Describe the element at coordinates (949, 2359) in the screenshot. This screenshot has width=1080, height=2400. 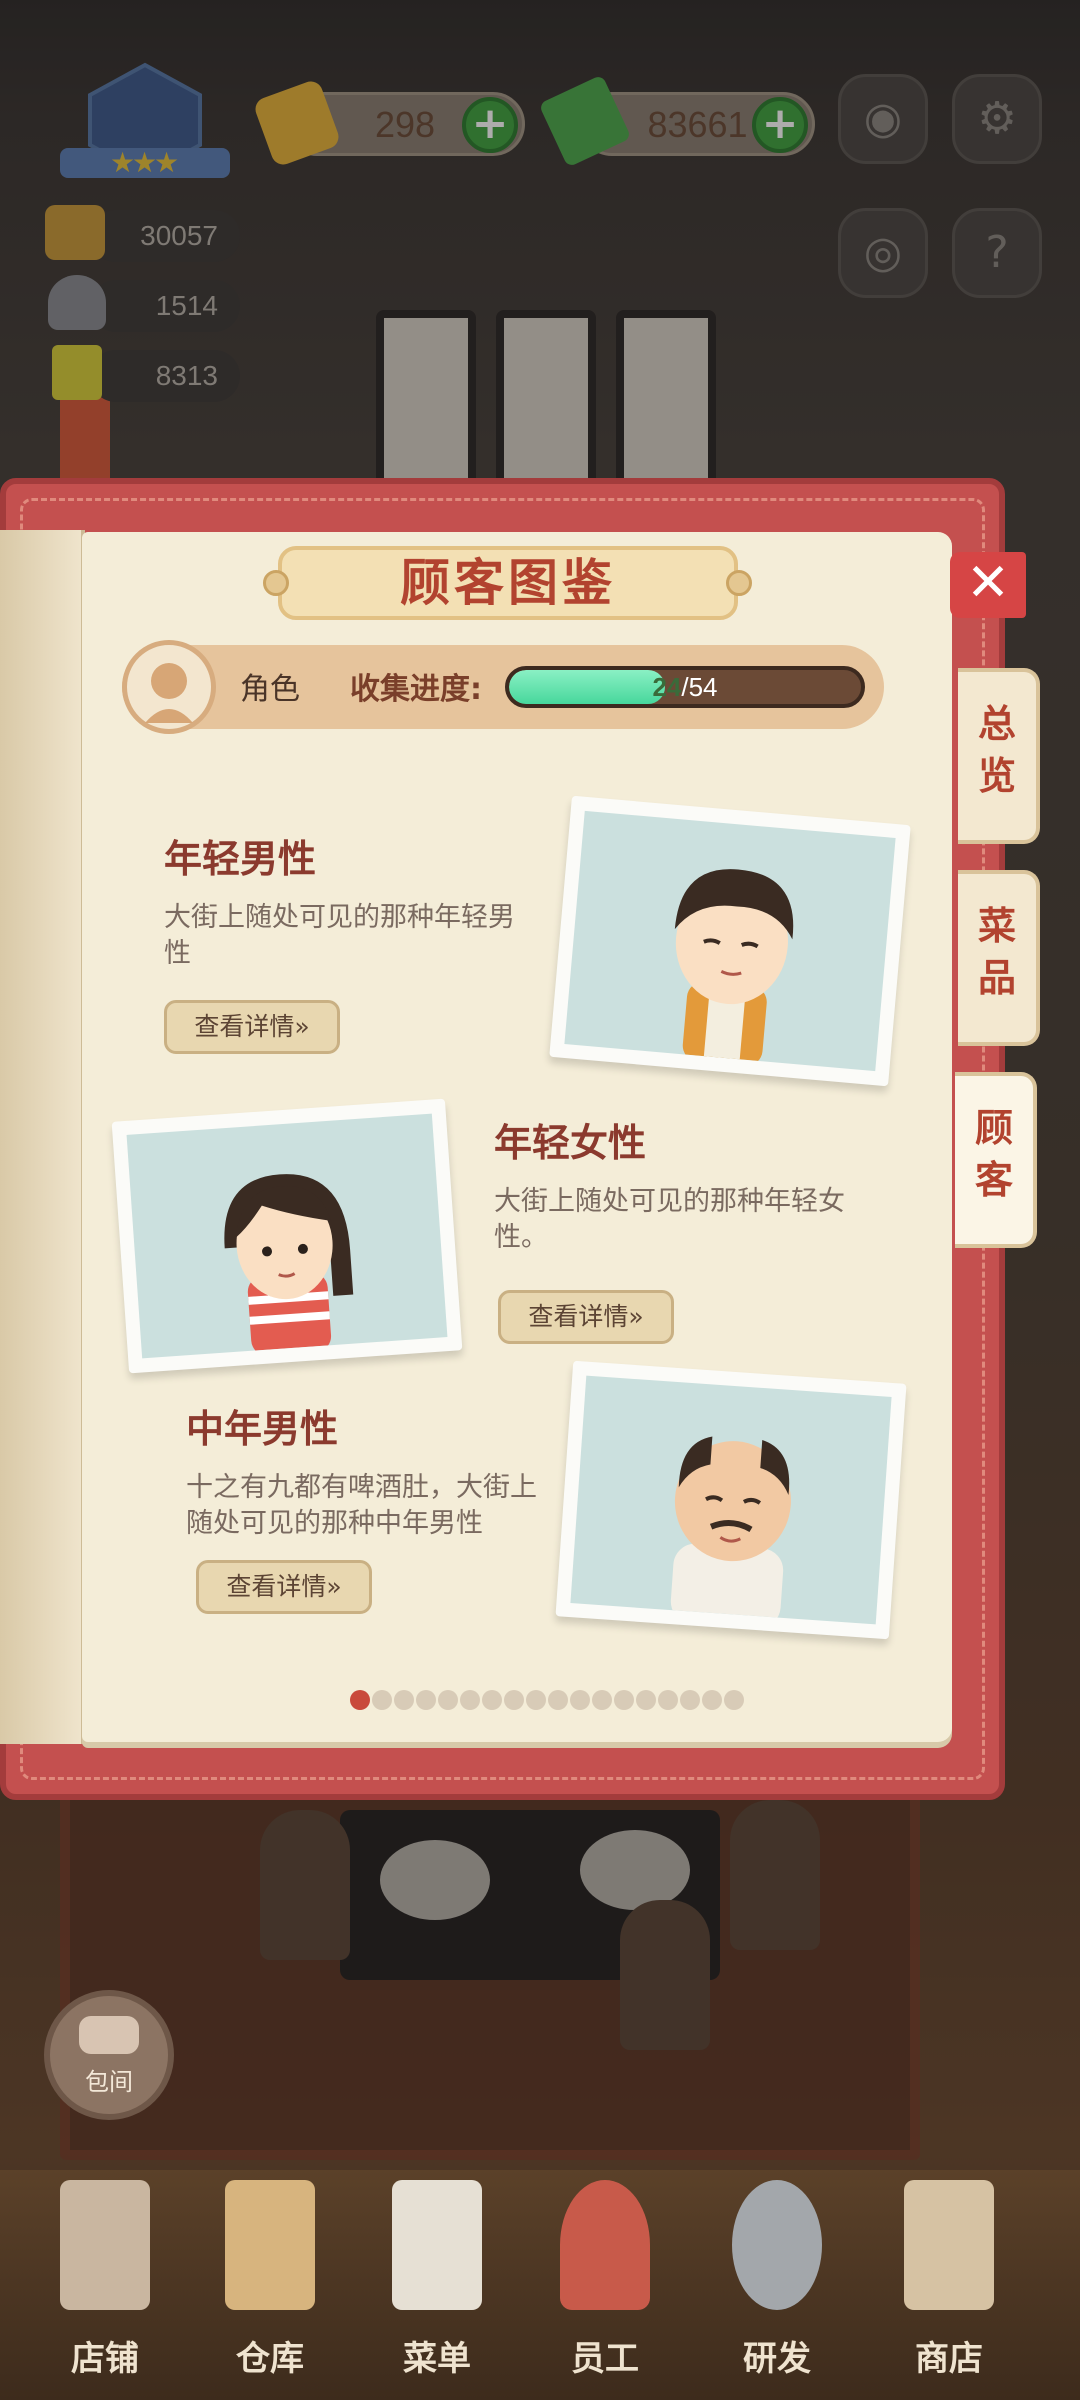
I see `nav-shop-label: 商店` at that location.